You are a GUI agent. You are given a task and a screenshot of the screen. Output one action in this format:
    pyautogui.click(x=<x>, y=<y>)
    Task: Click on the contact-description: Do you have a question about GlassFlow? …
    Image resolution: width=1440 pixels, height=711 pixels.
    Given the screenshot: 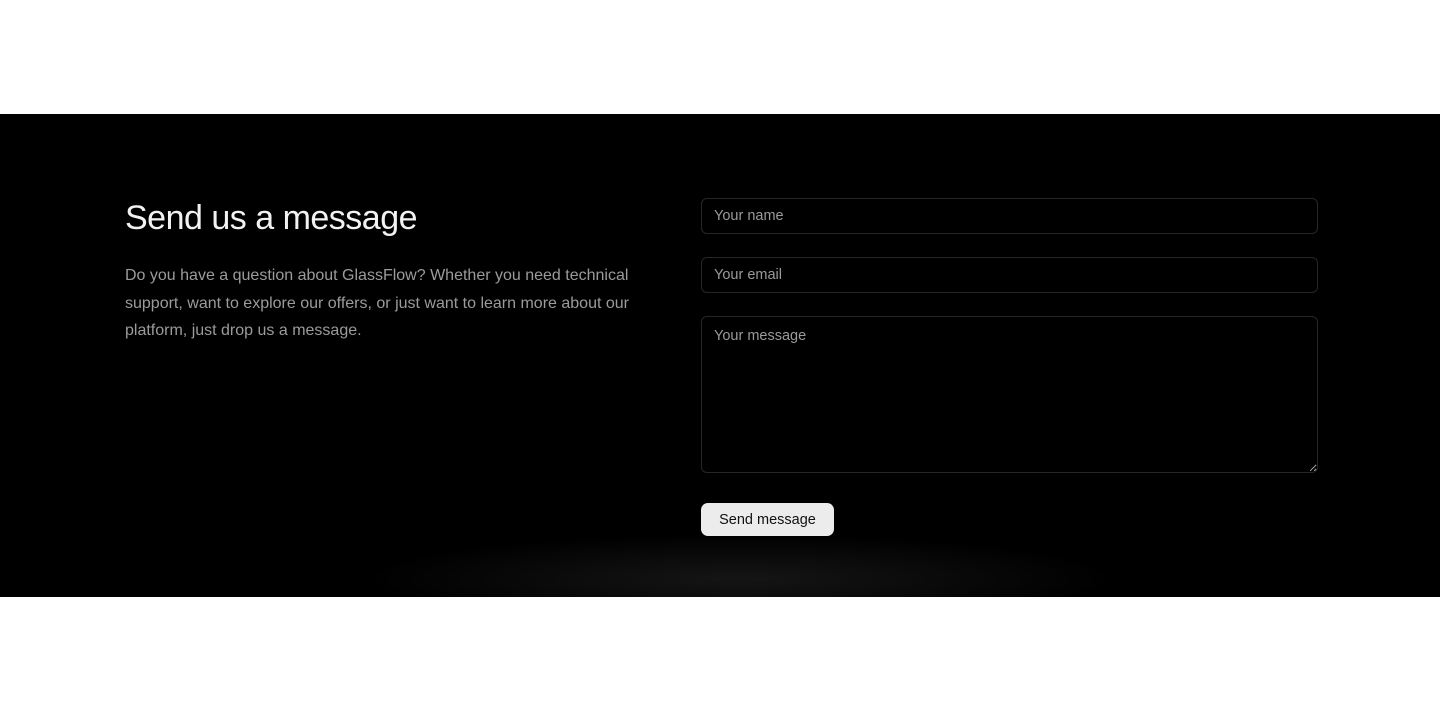 What is the action you would take?
    pyautogui.click(x=377, y=303)
    